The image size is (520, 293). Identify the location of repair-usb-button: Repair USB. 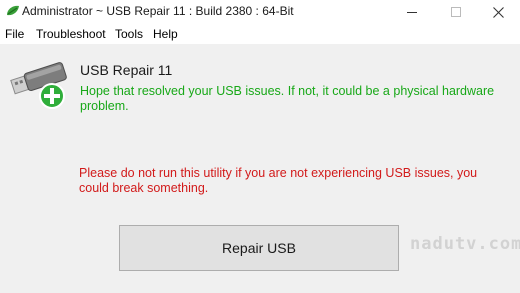
(259, 248).